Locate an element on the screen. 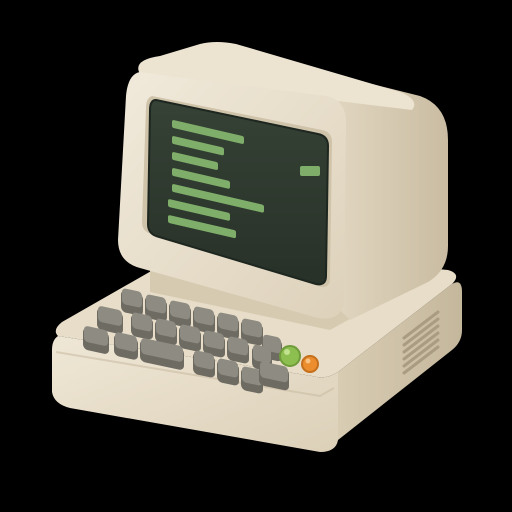  green-button-highlight is located at coordinates (287, 352).